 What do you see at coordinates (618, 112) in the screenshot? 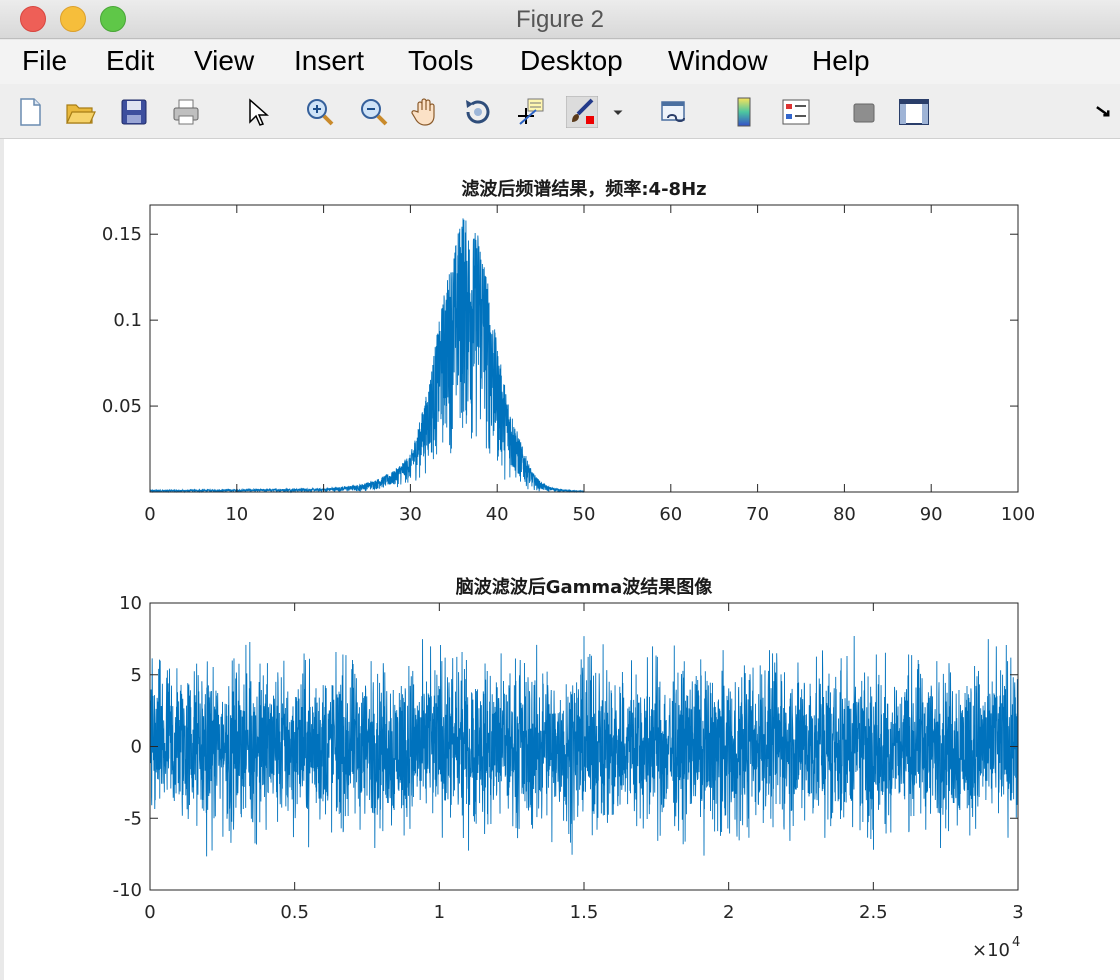
I see `brush-dropdown-icon` at bounding box center [618, 112].